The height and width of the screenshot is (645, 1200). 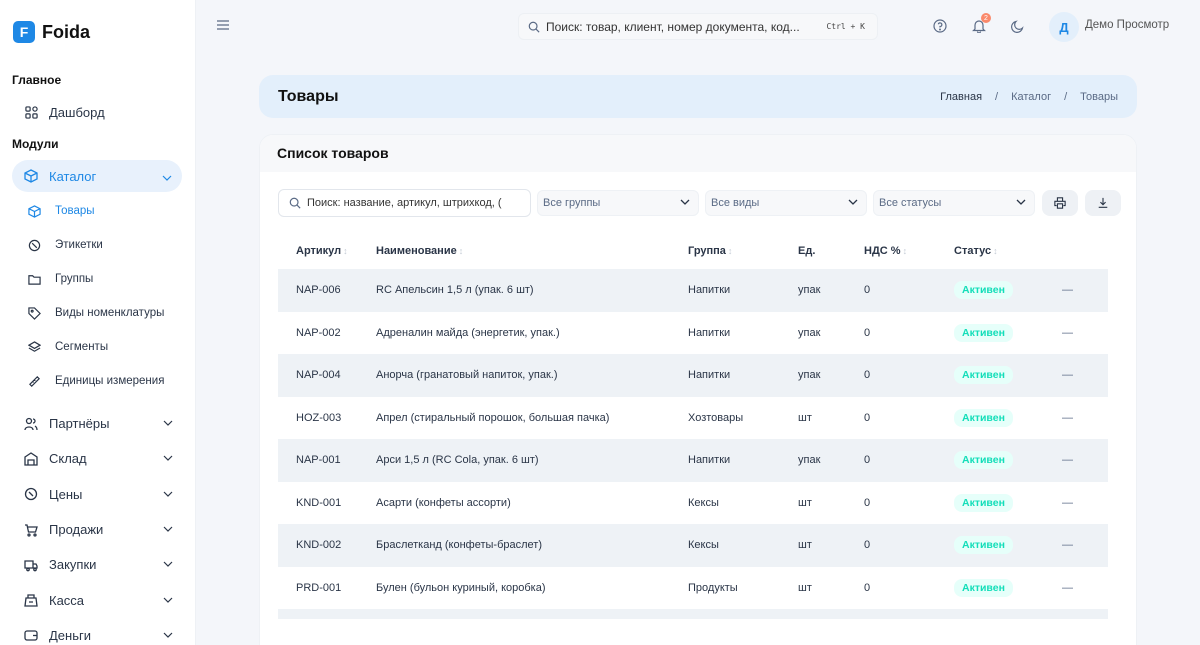 I want to click on wallet-icon, so click(x=31, y=635).